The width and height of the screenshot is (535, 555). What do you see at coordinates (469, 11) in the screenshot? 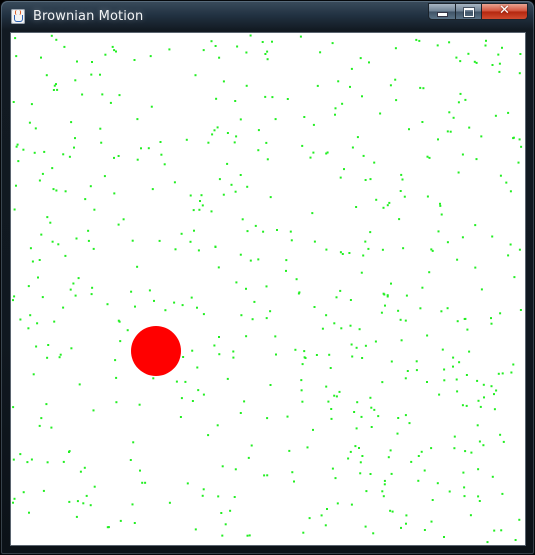
I see `maximize-button` at bounding box center [469, 11].